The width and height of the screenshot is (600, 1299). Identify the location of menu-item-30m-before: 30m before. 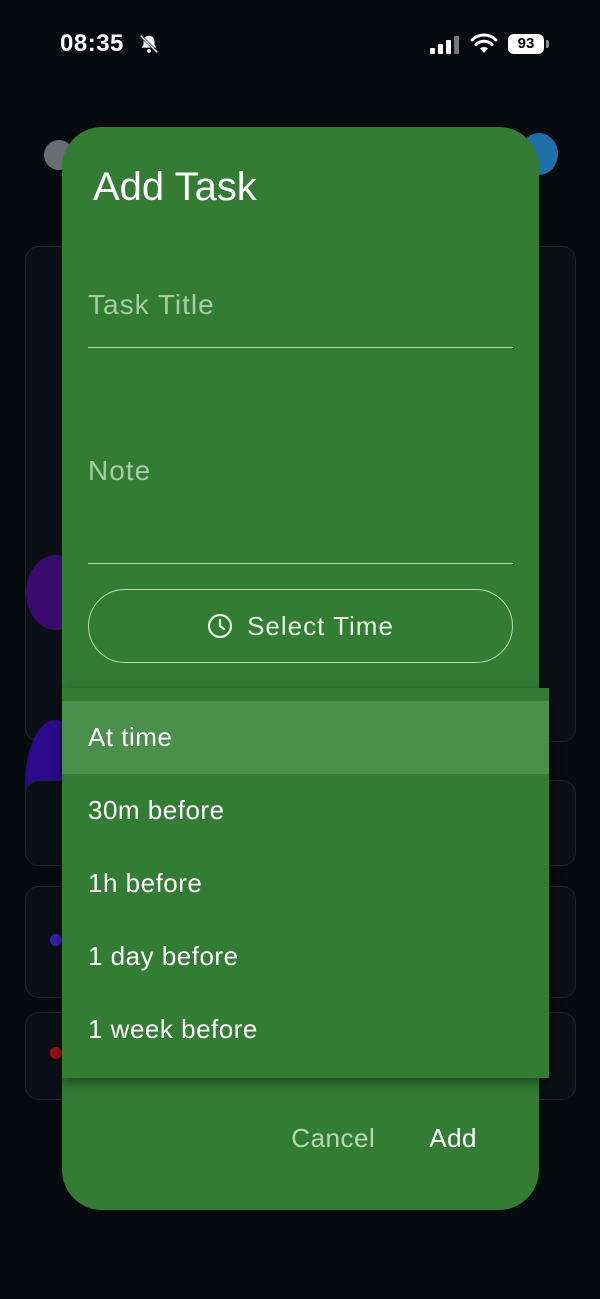
(305, 810).